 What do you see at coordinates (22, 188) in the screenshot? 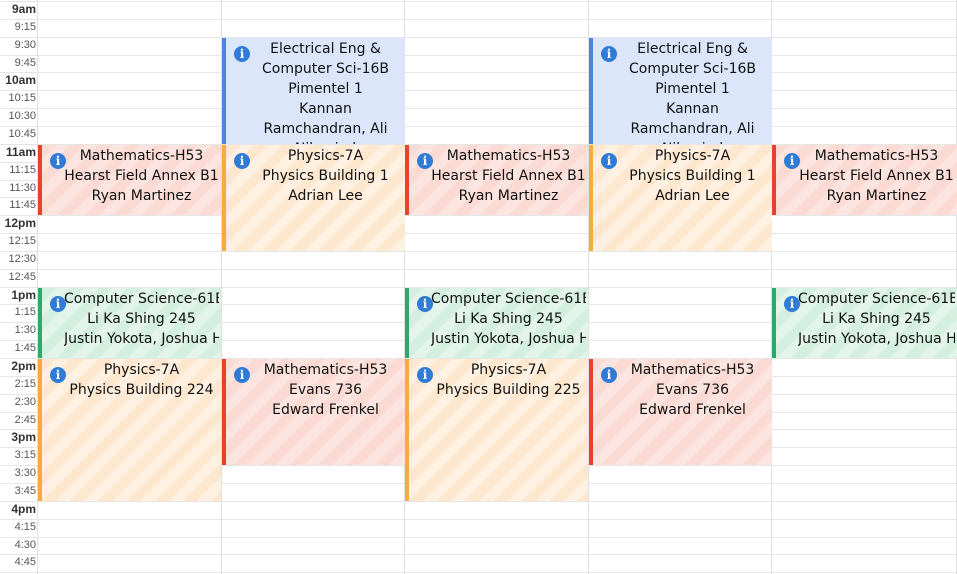
I see `time-label: 11:30` at bounding box center [22, 188].